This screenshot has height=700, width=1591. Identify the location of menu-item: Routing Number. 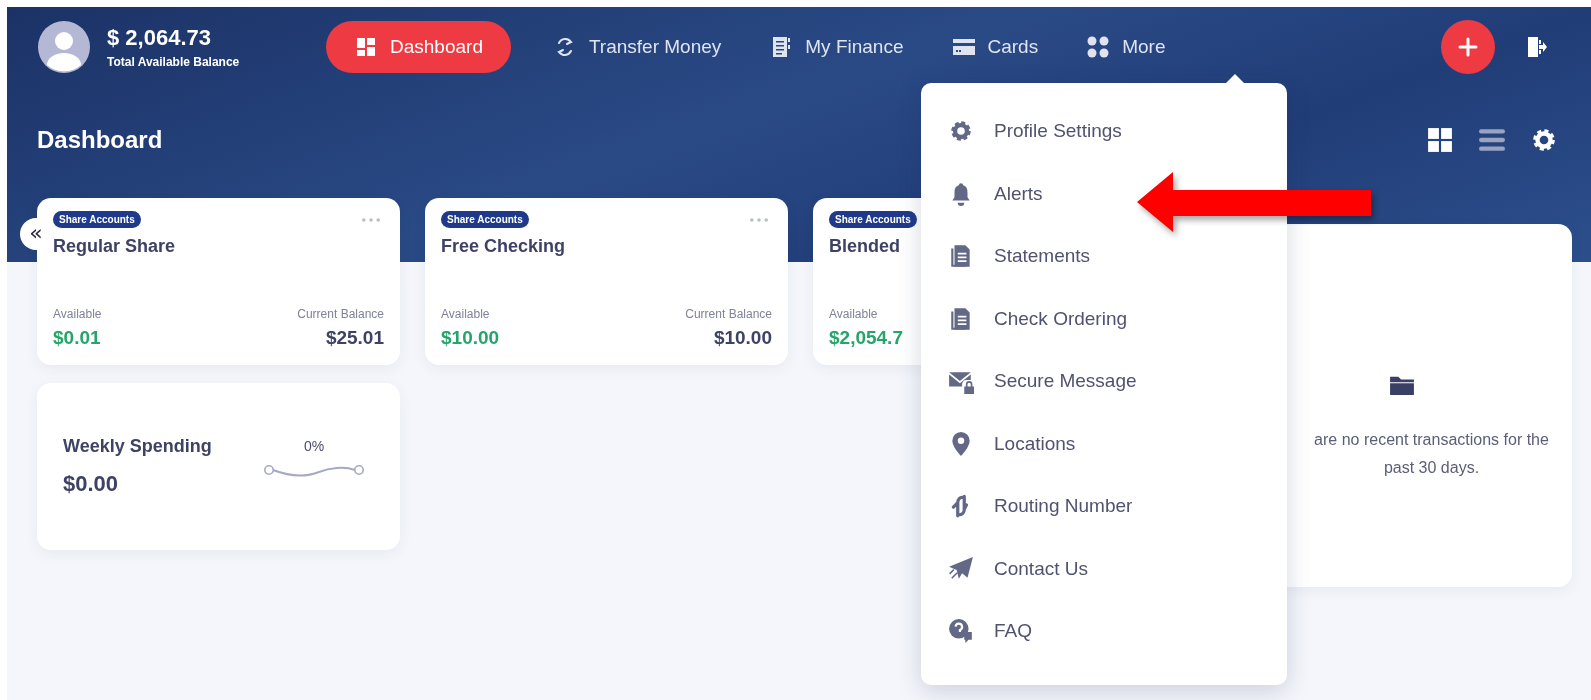
(1027, 506).